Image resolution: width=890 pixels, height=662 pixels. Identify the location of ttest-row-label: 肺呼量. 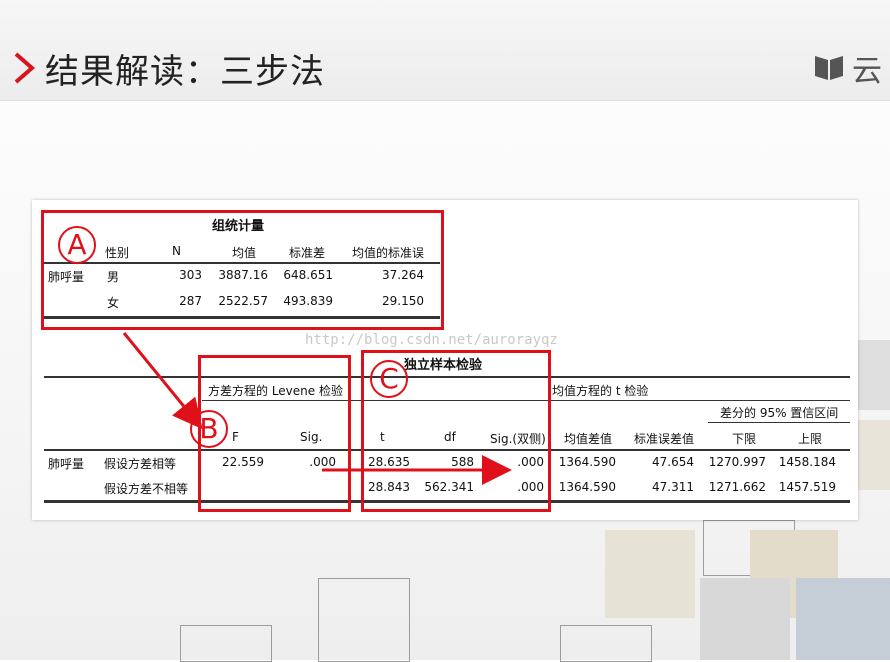
(66, 464).